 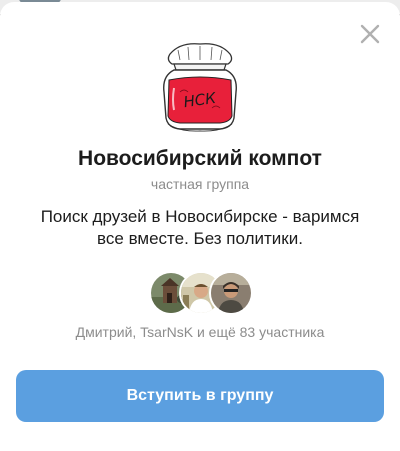 I want to click on group-title: Новосибирский компот, so click(x=200, y=158).